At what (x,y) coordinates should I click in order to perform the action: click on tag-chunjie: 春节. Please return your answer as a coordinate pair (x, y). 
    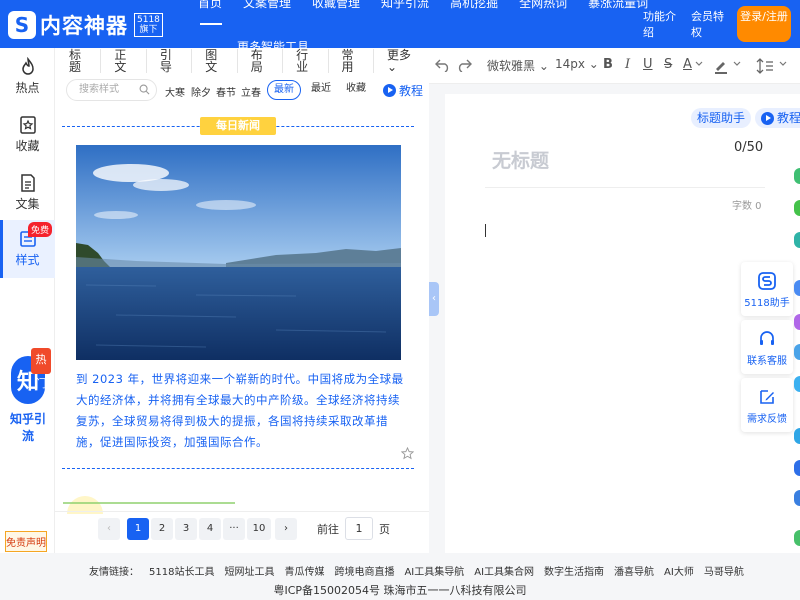
    Looking at the image, I should click on (226, 91).